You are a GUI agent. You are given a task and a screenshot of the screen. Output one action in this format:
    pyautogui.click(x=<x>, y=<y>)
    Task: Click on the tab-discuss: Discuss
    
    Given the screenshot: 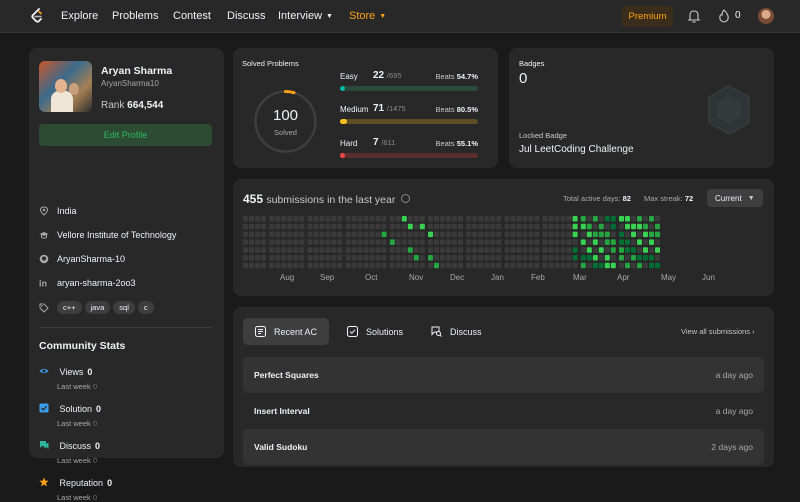 What is the action you would take?
    pyautogui.click(x=456, y=331)
    